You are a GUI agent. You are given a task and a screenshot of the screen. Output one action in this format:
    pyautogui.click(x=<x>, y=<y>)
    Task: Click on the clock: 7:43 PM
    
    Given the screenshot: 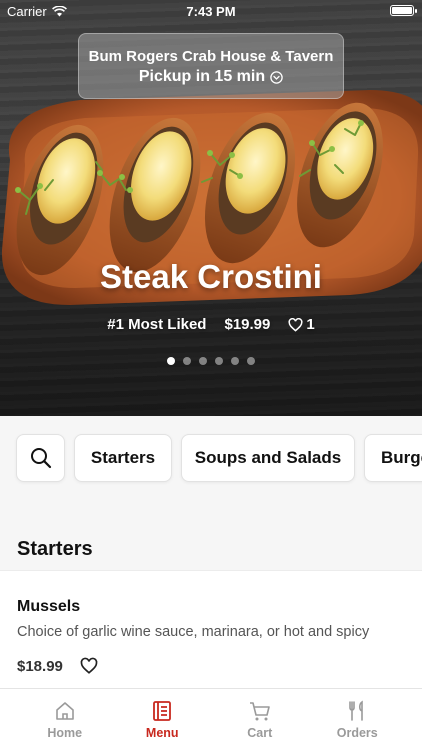 What is the action you would take?
    pyautogui.click(x=211, y=11)
    